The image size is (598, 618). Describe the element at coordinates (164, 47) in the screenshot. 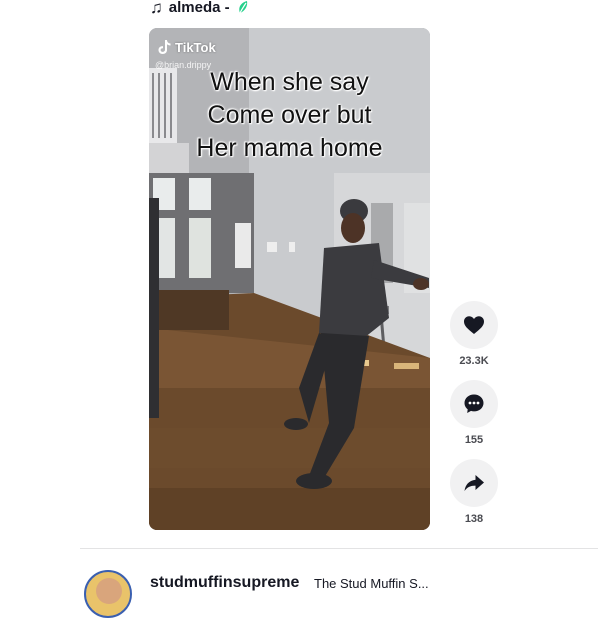

I see `tiktok-logo-icon` at that location.